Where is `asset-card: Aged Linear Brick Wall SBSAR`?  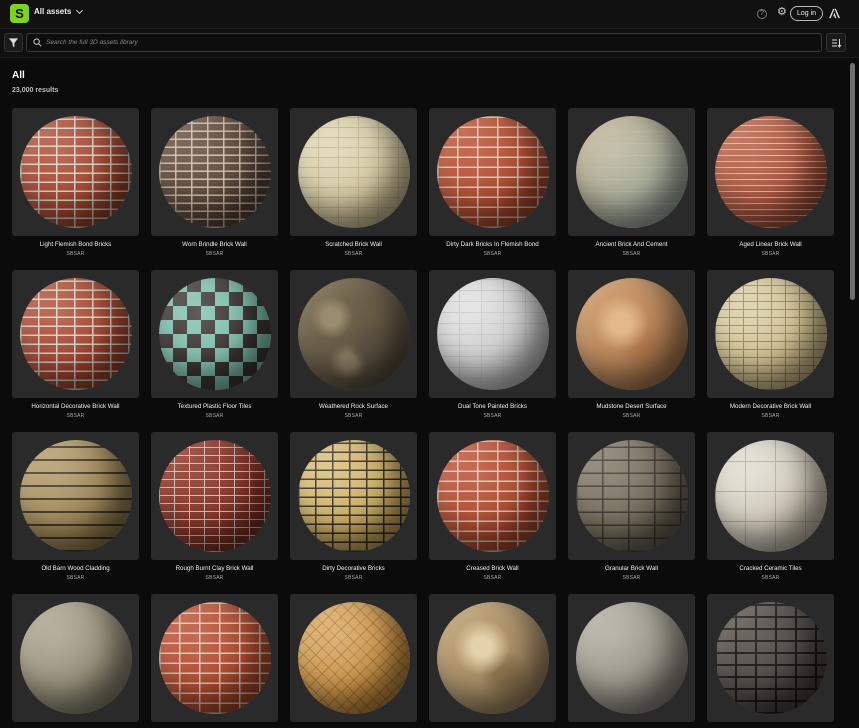 asset-card: Aged Linear Brick Wall SBSAR is located at coordinates (770, 189).